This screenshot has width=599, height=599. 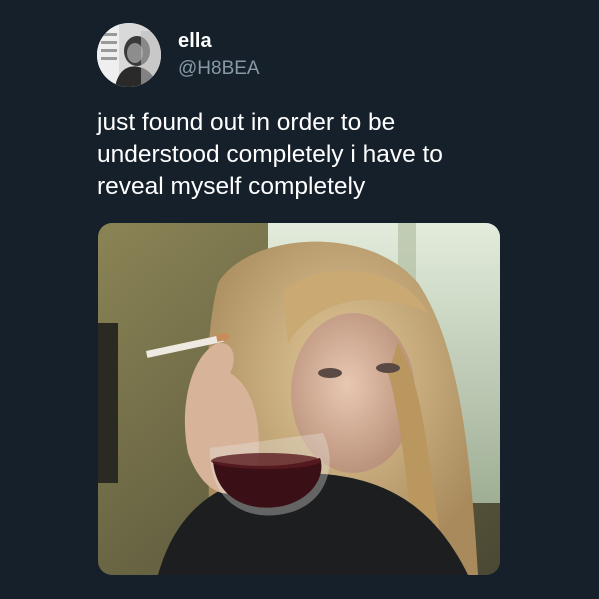 I want to click on profile-photo-avatar-icon, so click(x=129, y=55).